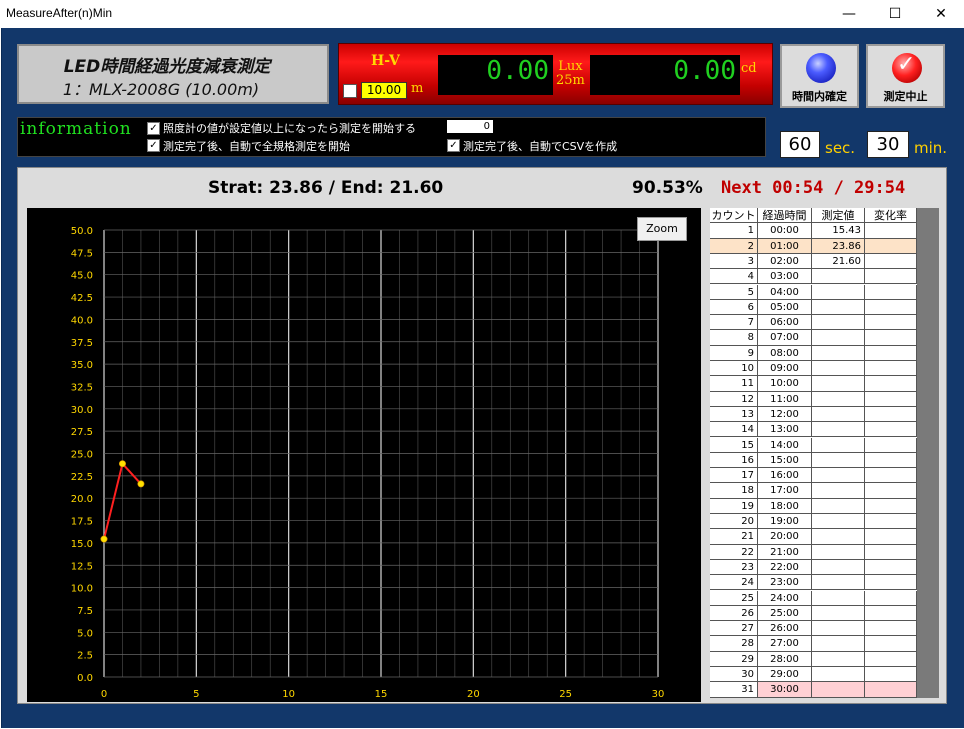 The image size is (964, 729). Describe the element at coordinates (453, 145) in the screenshot. I see `option-auto-csv-checkbox: ✓` at that location.